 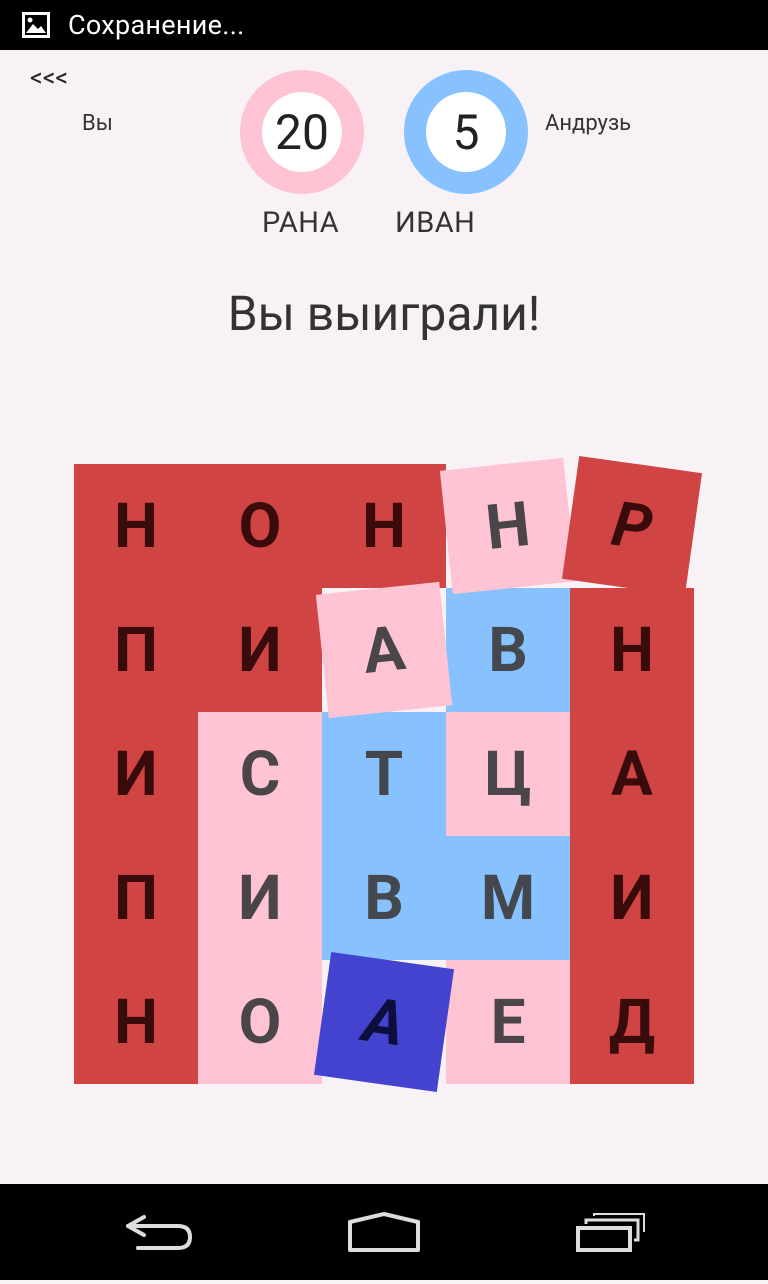 What do you see at coordinates (97, 123) in the screenshot?
I see `you-label: Вы` at bounding box center [97, 123].